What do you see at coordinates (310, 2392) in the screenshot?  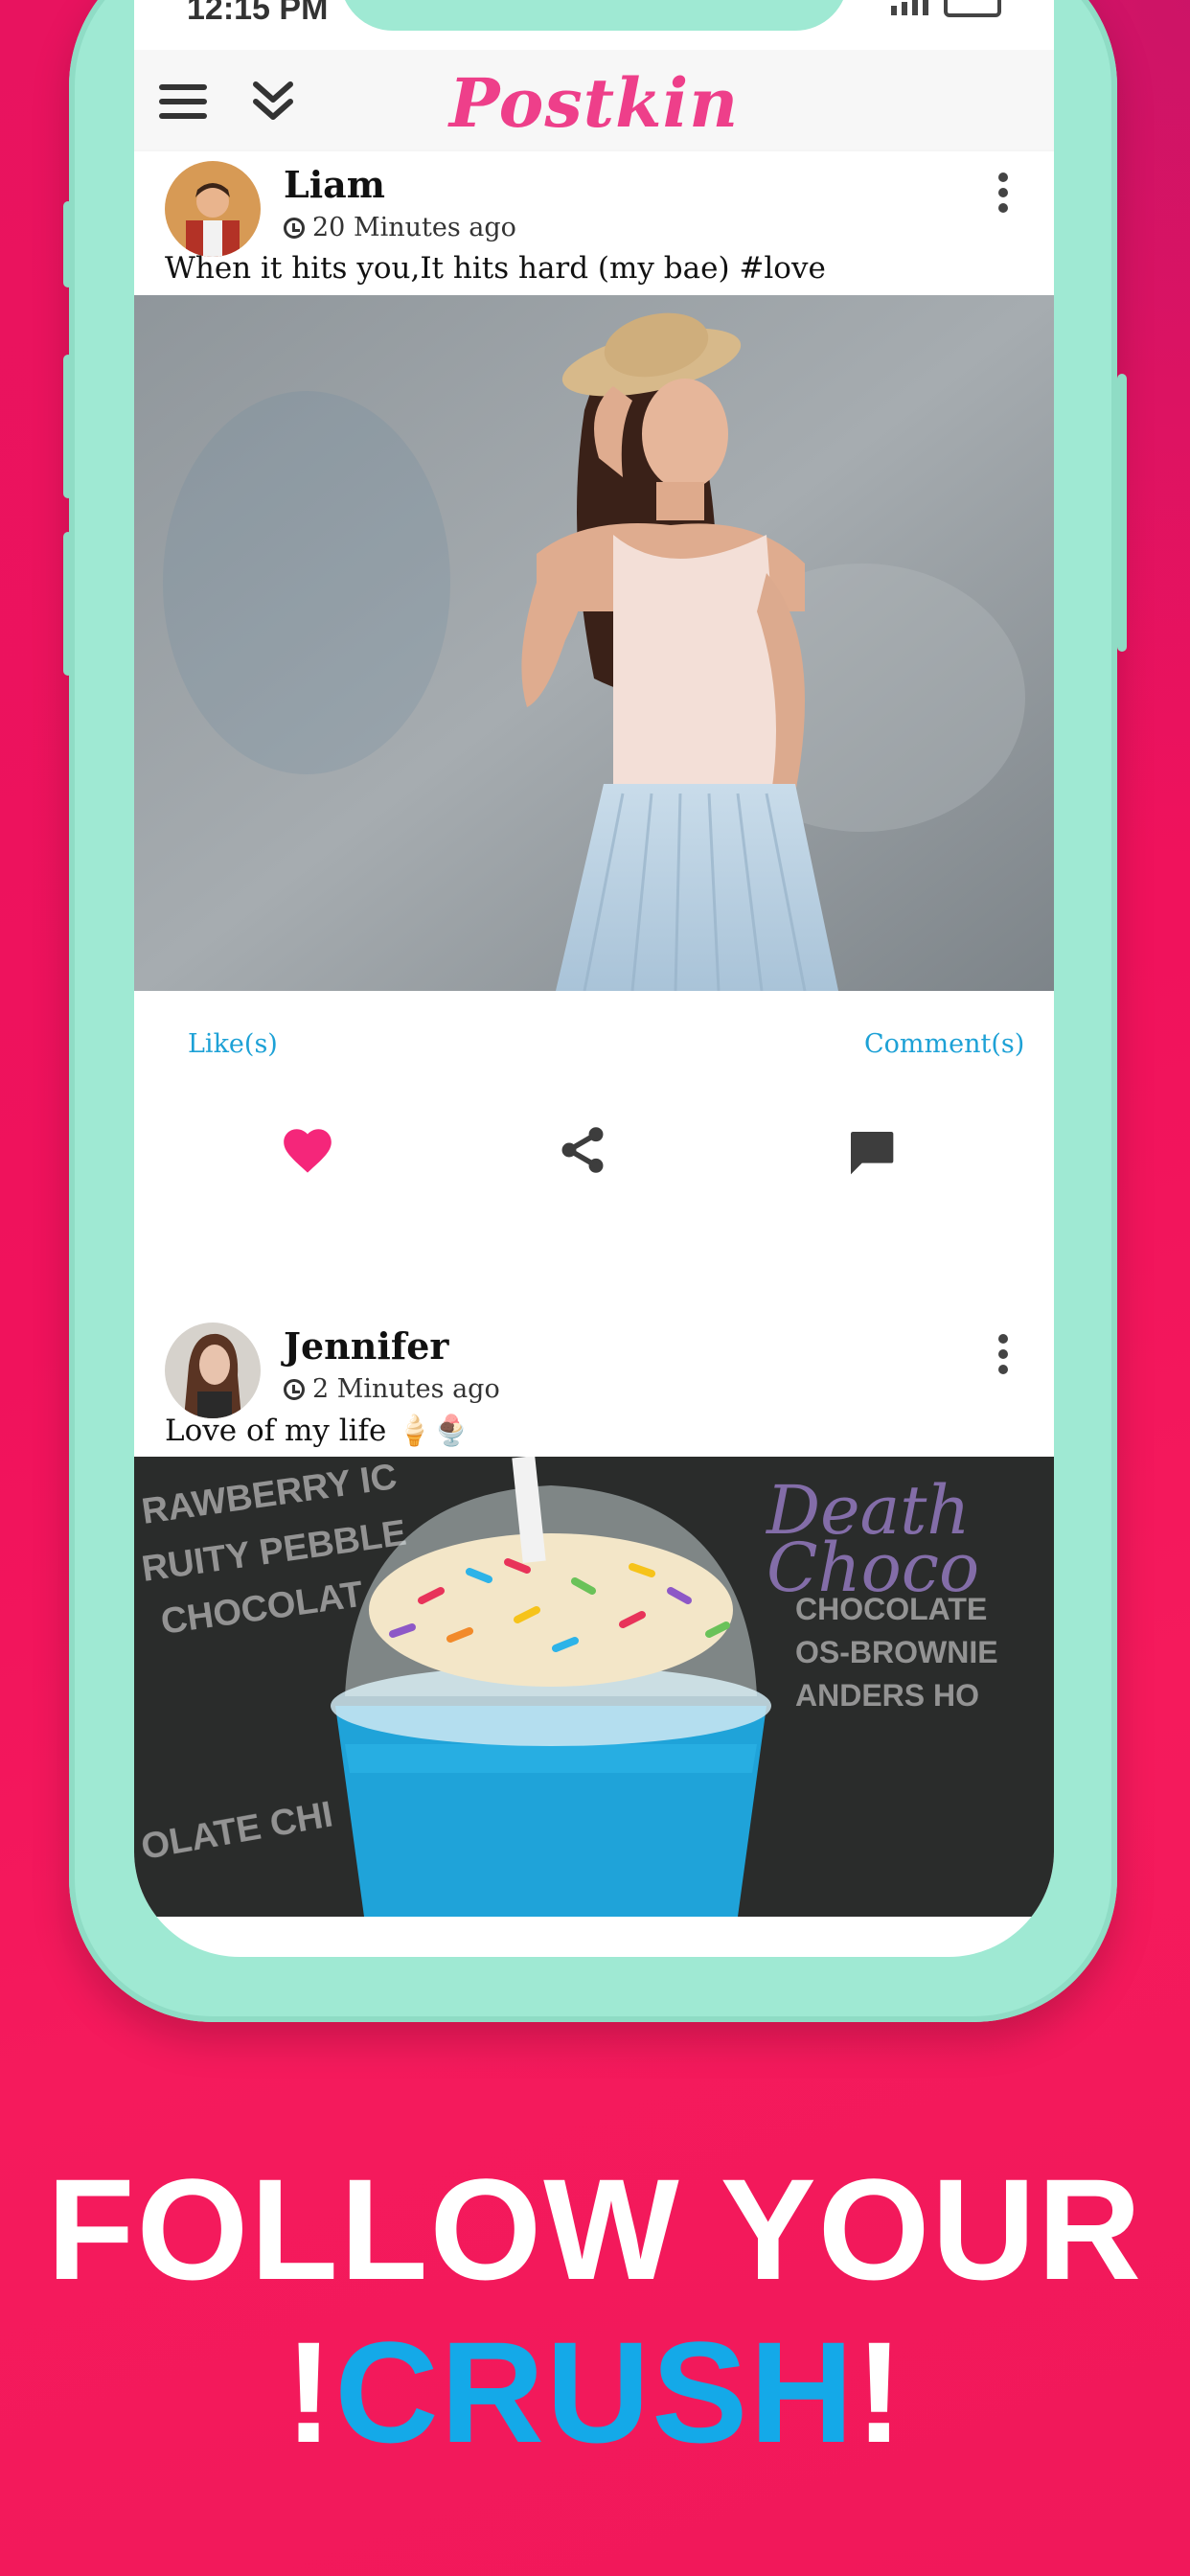 I see `promo-exclaim-left: !` at bounding box center [310, 2392].